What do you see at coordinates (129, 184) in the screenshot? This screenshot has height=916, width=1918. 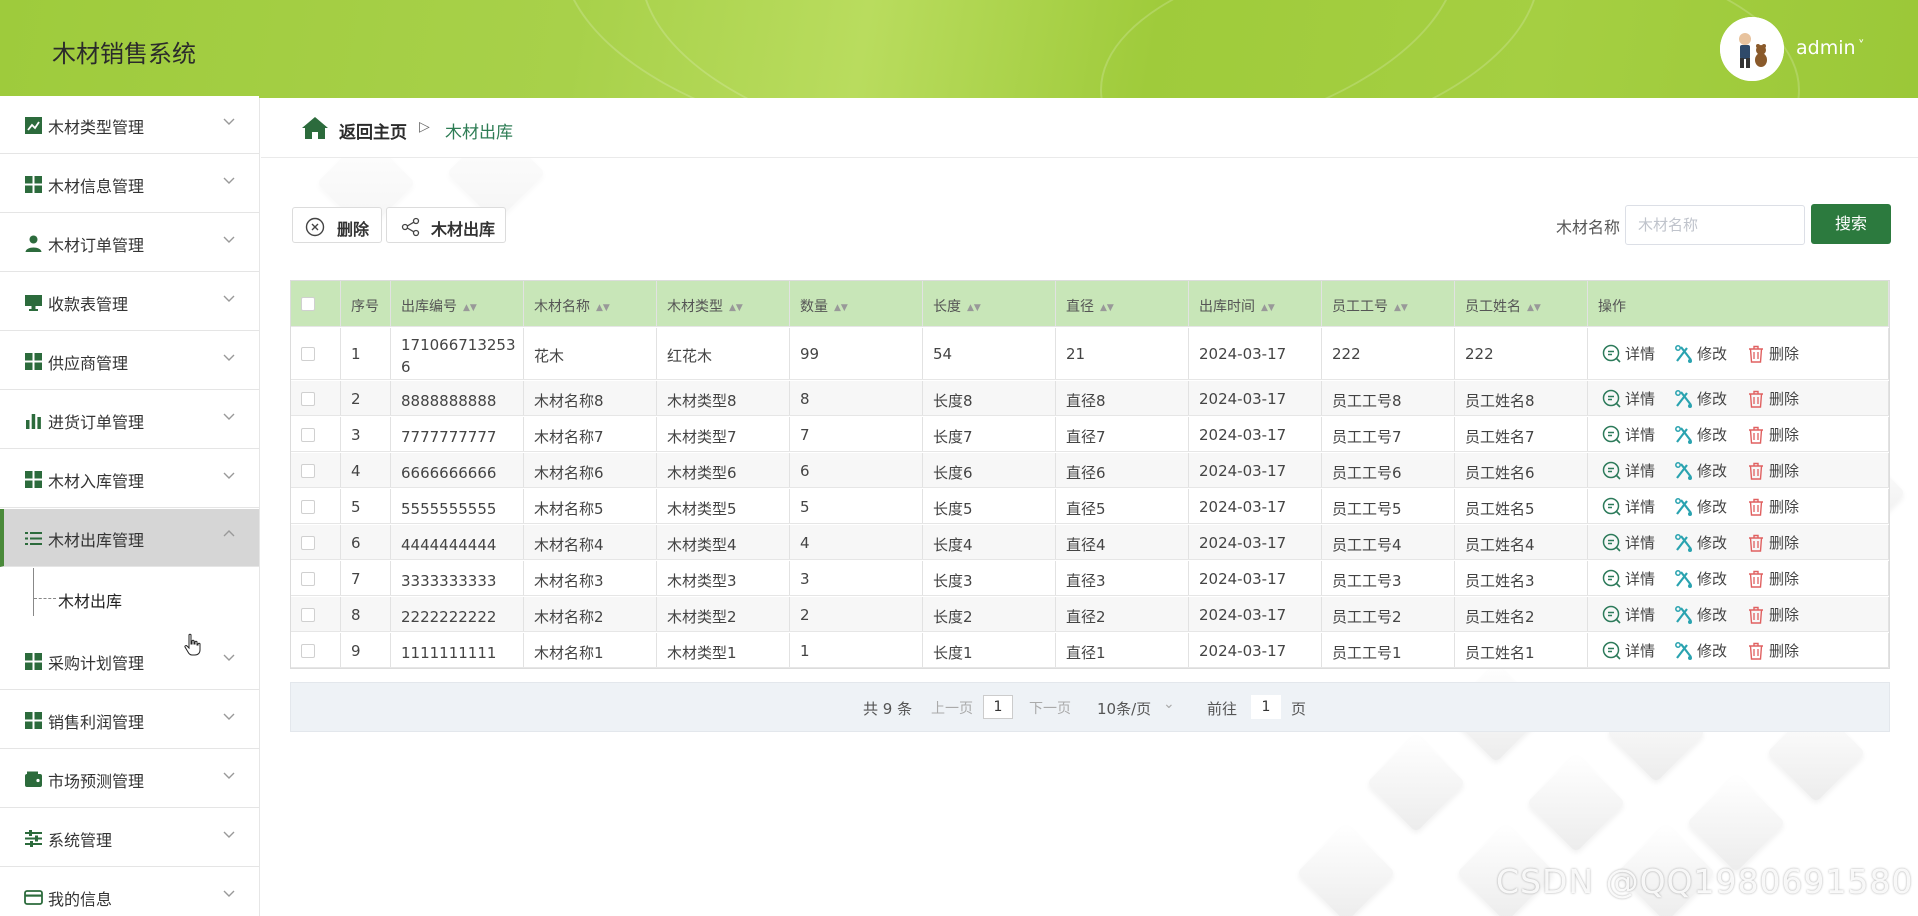 I see `sidebar-item-1: 木材信息管理` at bounding box center [129, 184].